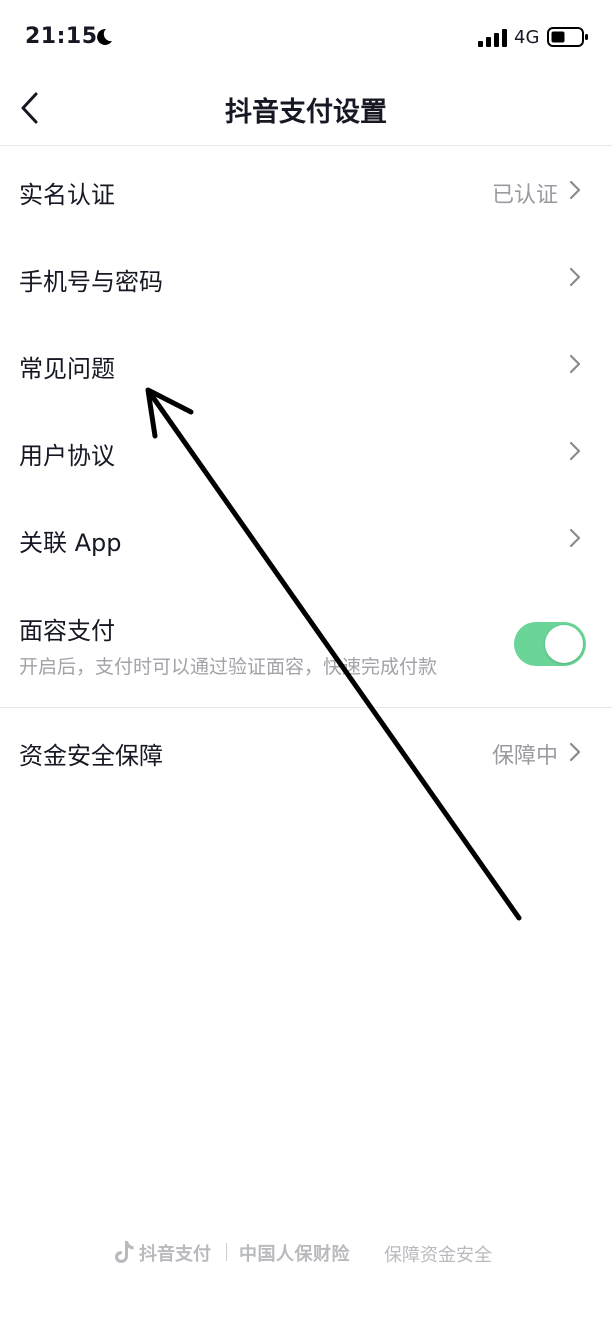 The image size is (612, 1318). What do you see at coordinates (306, 363) in the screenshot?
I see `row-faq: 常见问题` at bounding box center [306, 363].